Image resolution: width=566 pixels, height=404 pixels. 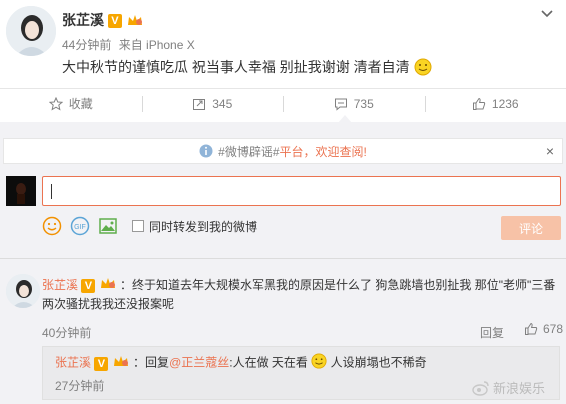 I want to click on comment-input, so click(x=301, y=191).